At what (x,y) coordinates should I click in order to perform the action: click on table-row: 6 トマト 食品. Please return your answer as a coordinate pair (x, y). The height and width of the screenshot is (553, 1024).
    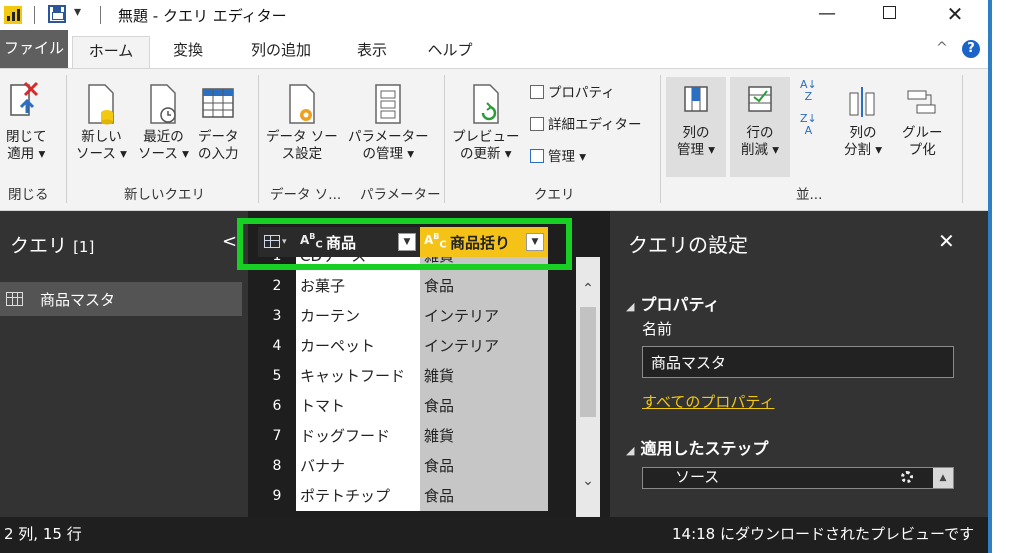
    Looking at the image, I should click on (403, 406).